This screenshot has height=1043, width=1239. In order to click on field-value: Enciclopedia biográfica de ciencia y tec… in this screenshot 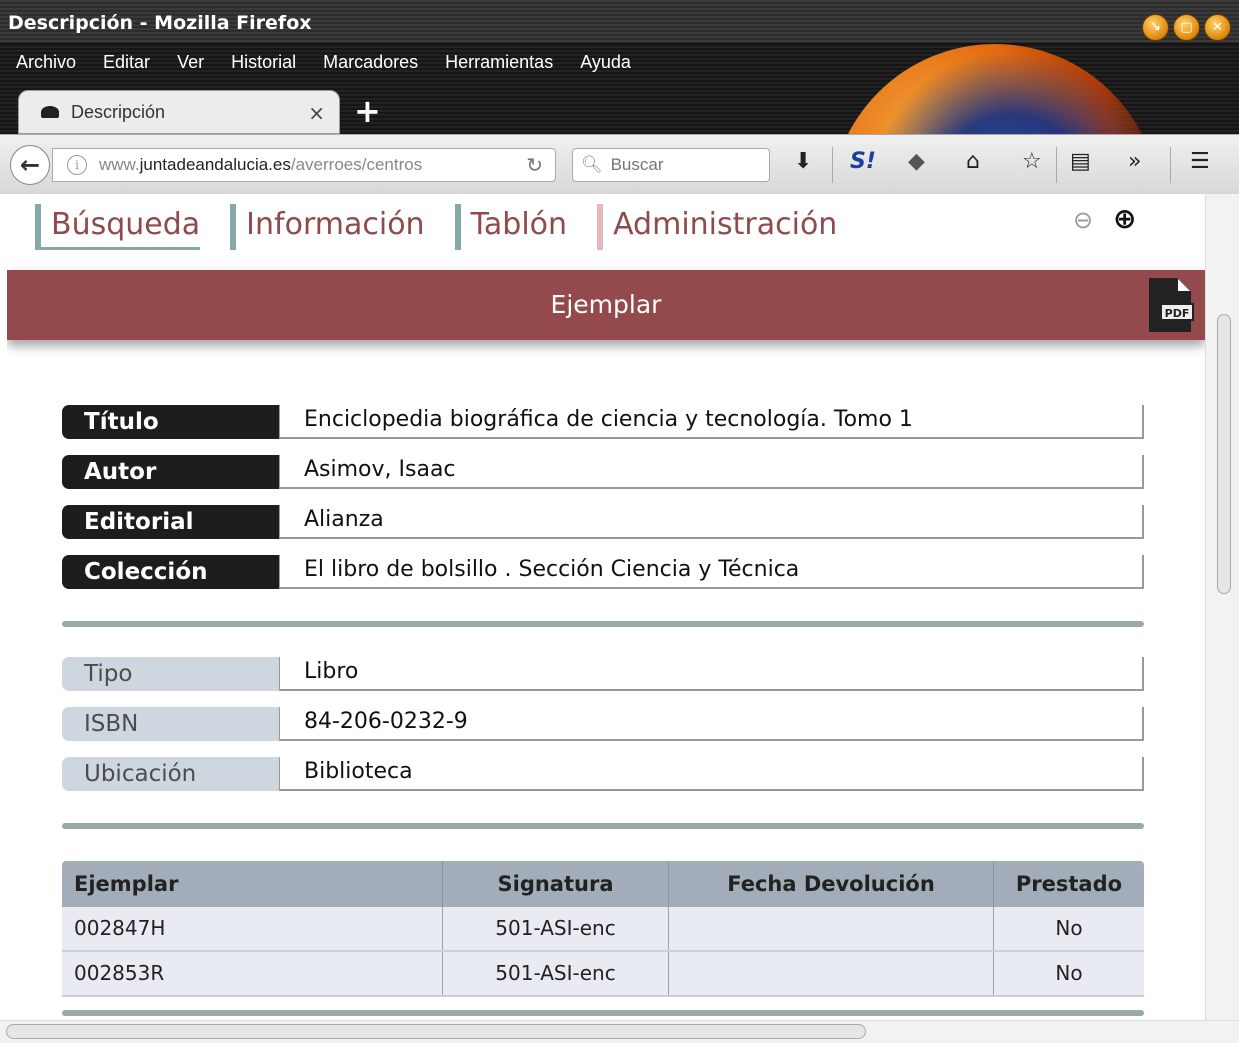, I will do `click(711, 422)`.